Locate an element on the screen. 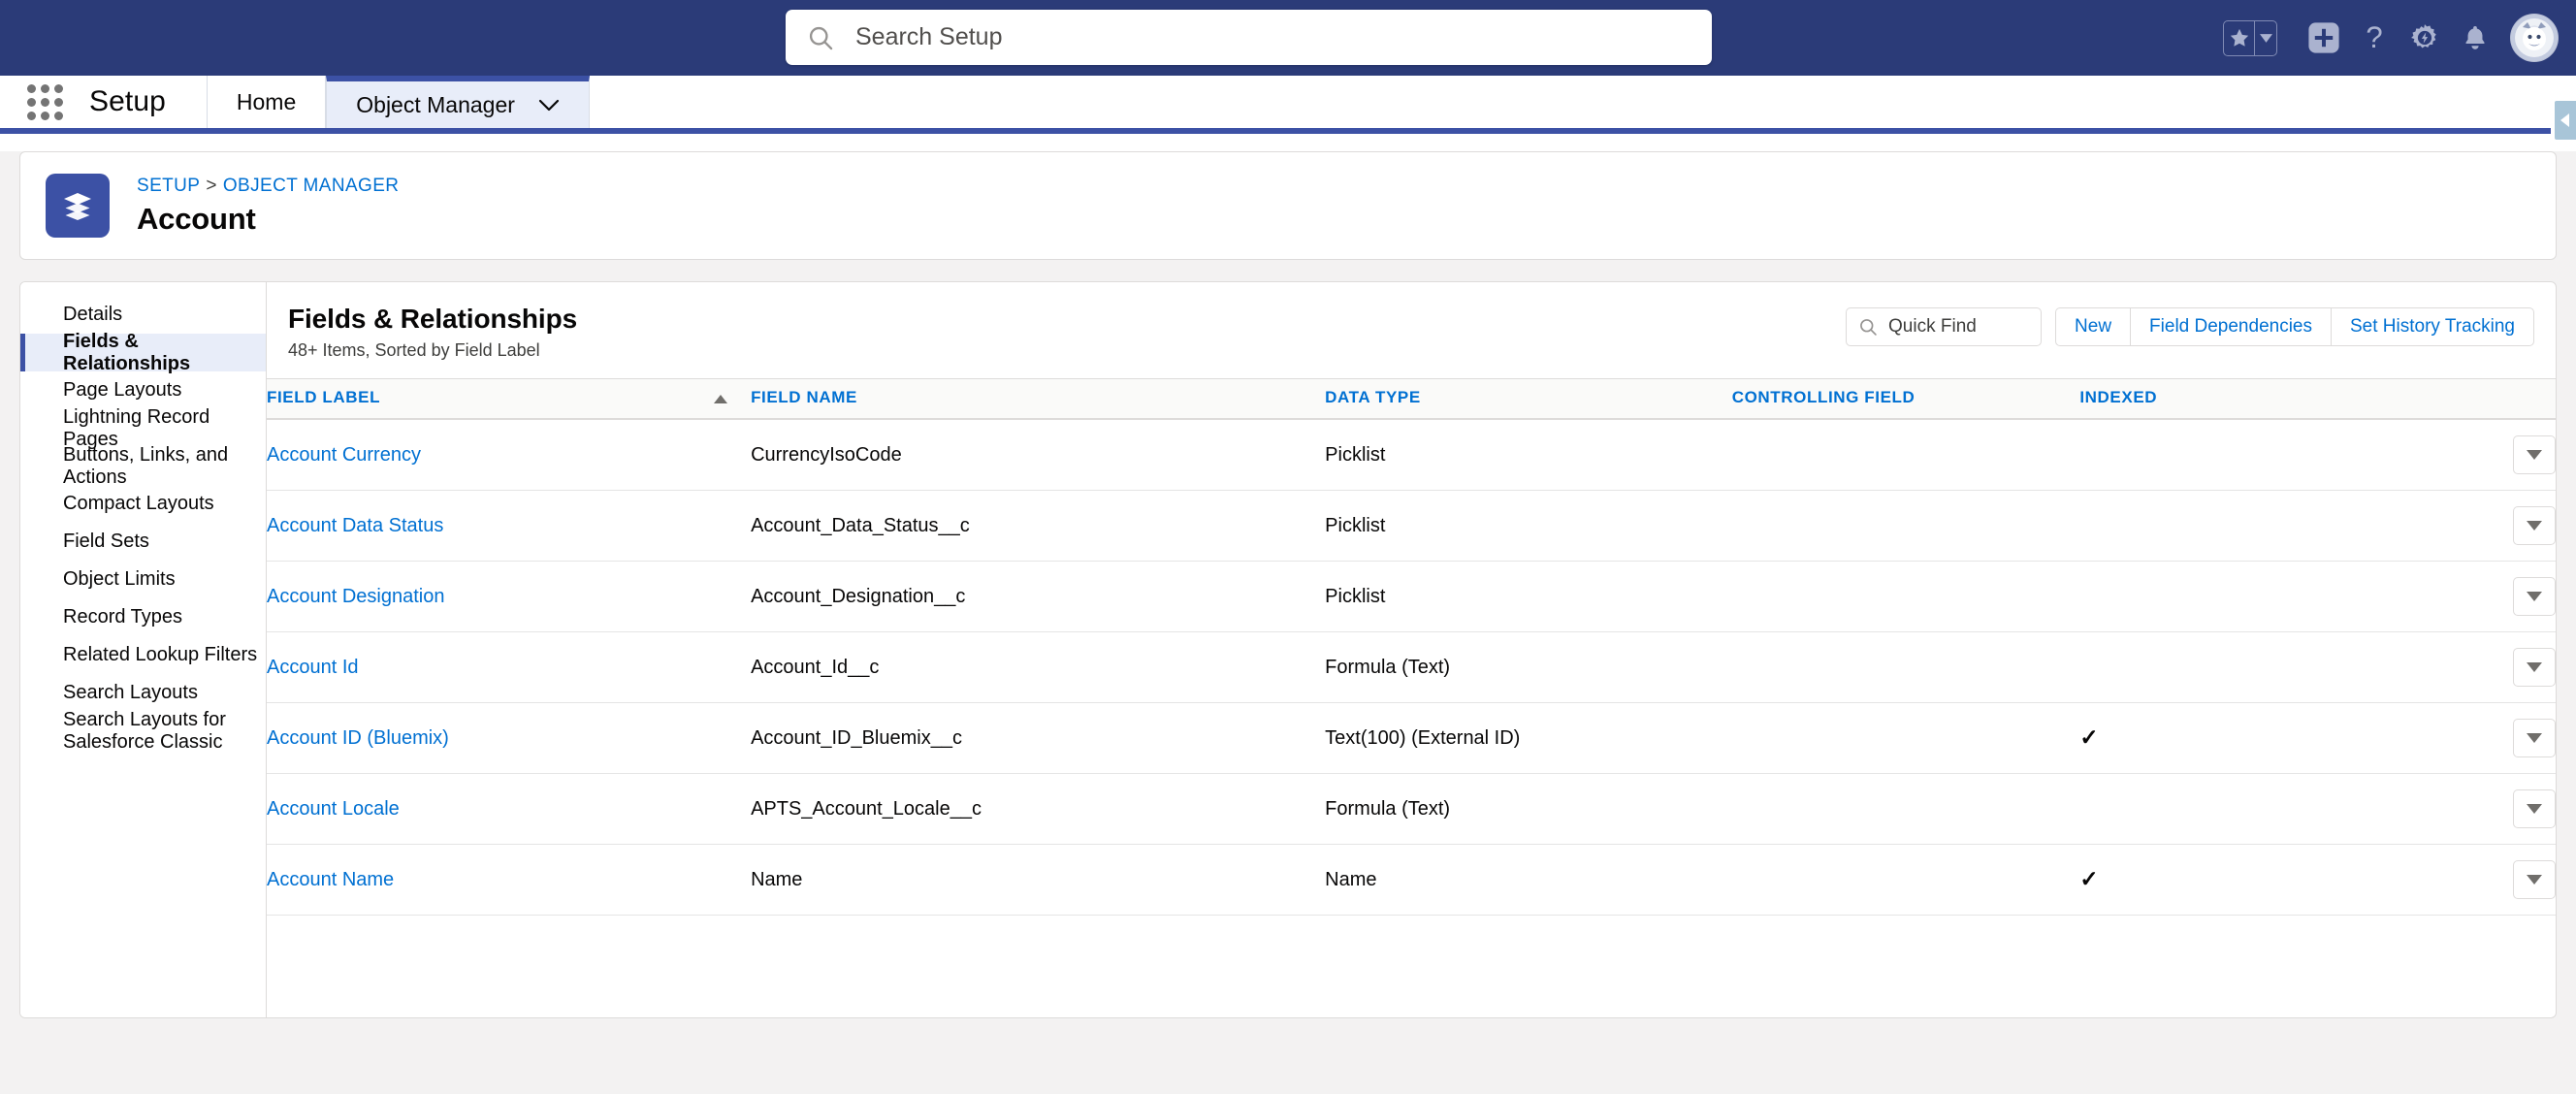 This screenshot has width=2576, height=1094. field-label-link: Account Locale is located at coordinates (333, 809).